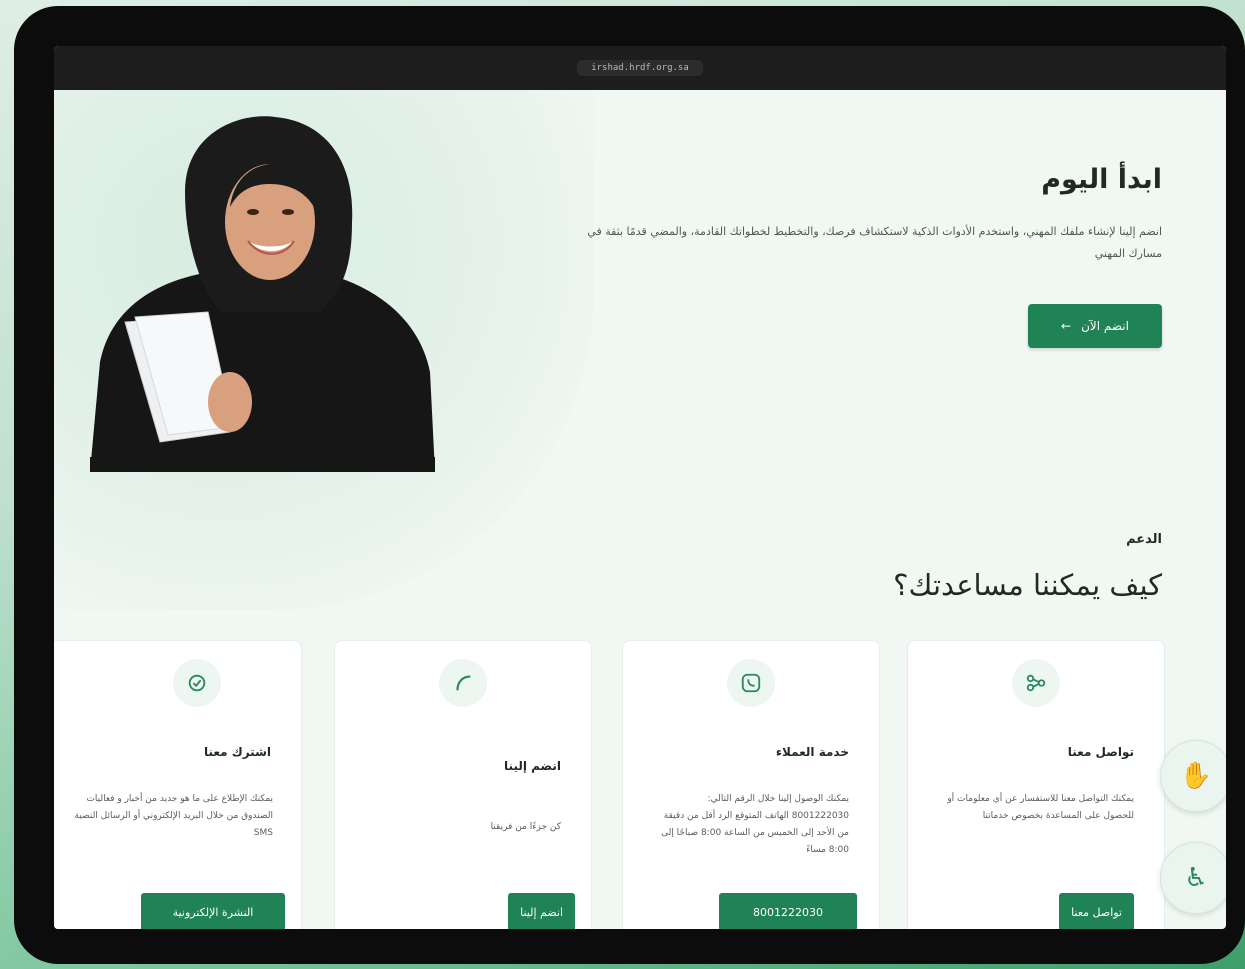 This screenshot has width=1245, height=969. Describe the element at coordinates (812, 752) in the screenshot. I see `card-title: خدمة العملاء` at that location.